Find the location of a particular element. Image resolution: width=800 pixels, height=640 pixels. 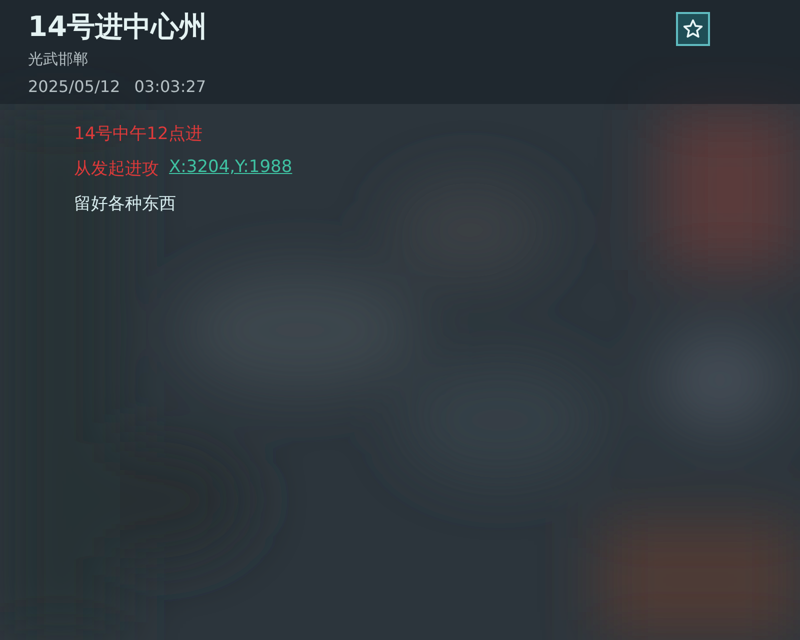

message-text: 从发起进攻 is located at coordinates (116, 169).